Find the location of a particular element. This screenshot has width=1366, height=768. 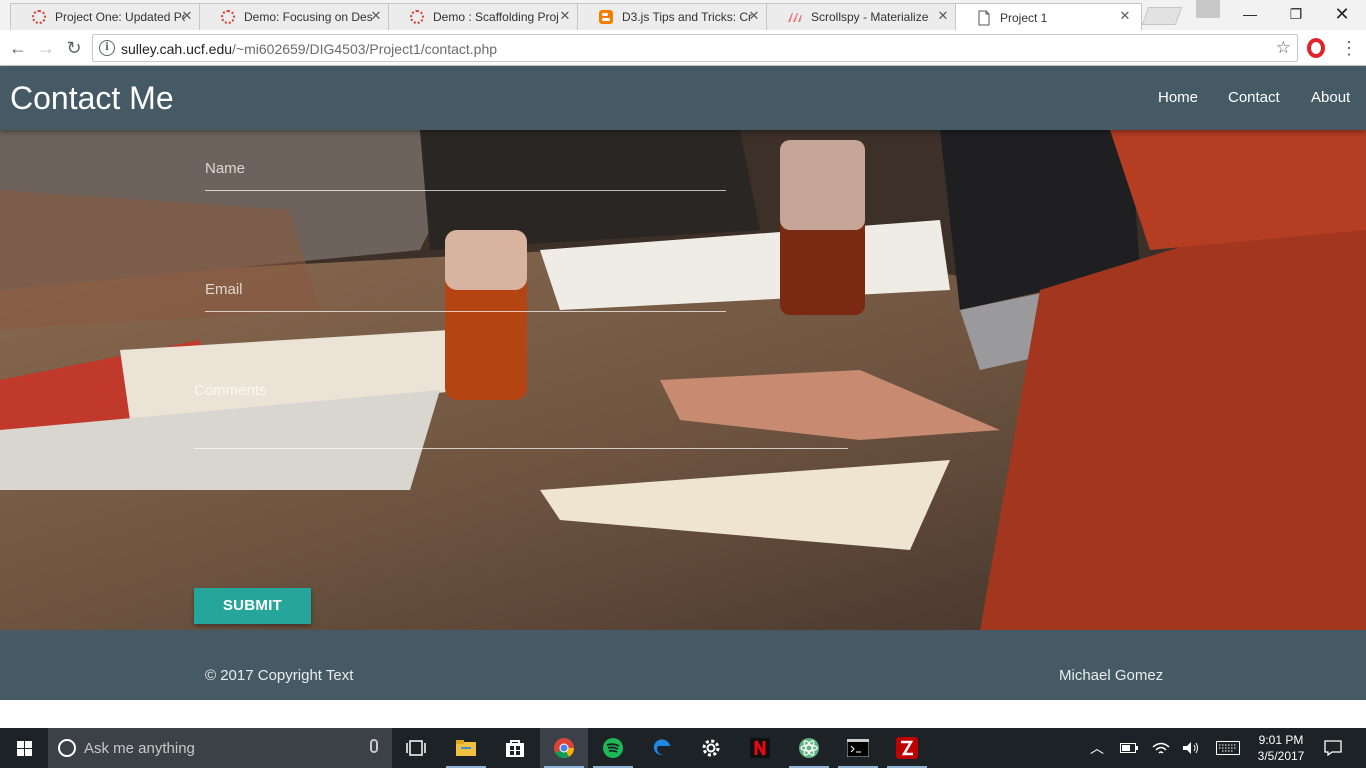

browser-tab: Project One: Updated Po ✕ is located at coordinates (107, 16).